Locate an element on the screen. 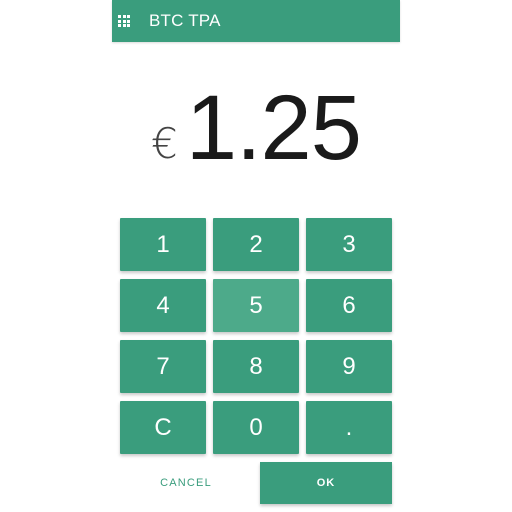 The width and height of the screenshot is (512, 512). apps-grid-icon is located at coordinates (124, 21).